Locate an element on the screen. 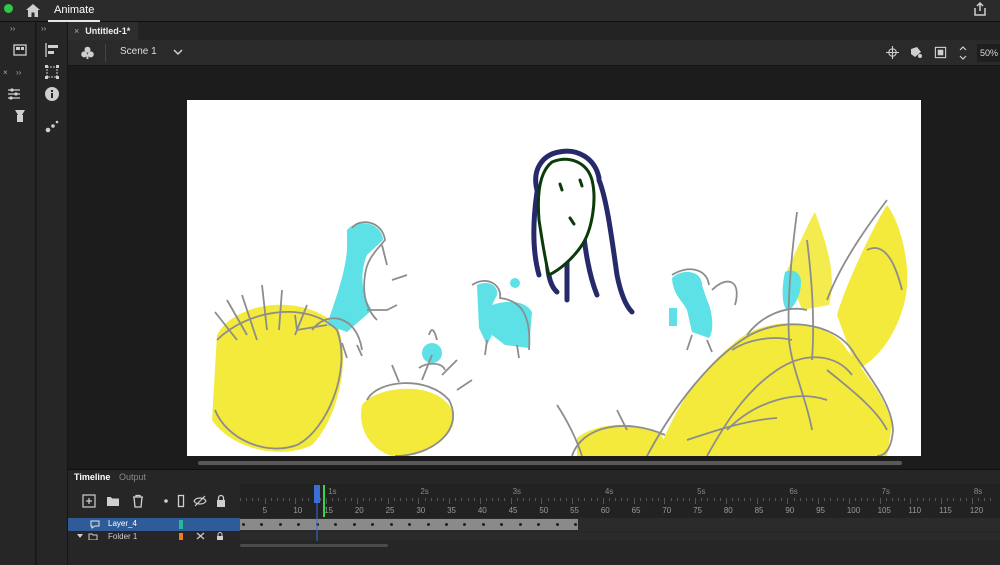 This screenshot has height=565, width=1000. app-title: Animate is located at coordinates (74, 11).